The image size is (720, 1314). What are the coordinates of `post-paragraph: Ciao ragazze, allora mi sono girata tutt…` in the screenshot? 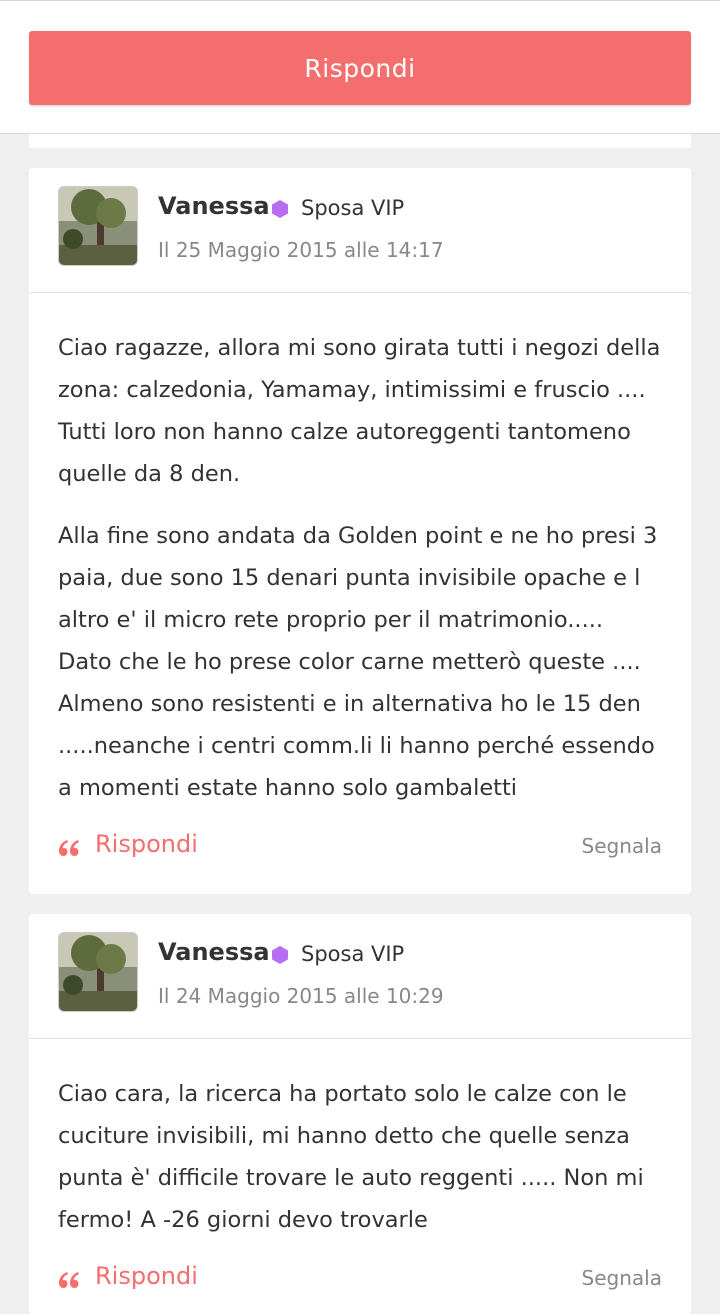 It's located at (359, 411).